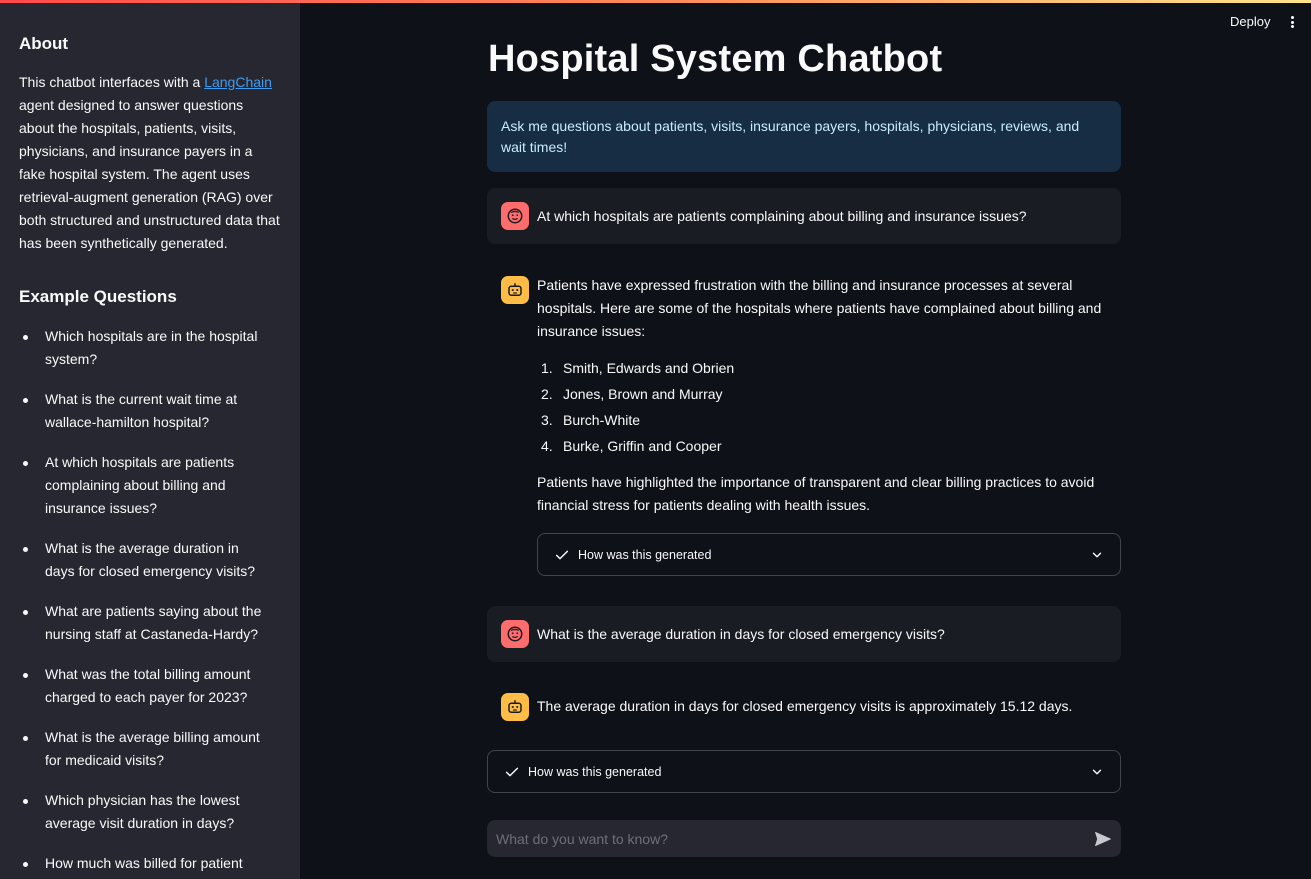 The image size is (1311, 879). Describe the element at coordinates (44, 43) in the screenshot. I see `about-heading: About` at that location.